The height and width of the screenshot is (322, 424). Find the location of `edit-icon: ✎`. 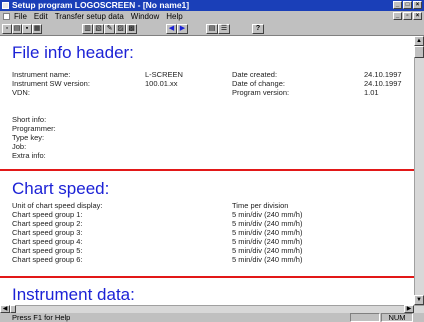

edit-icon: ✎ is located at coordinates (109, 29).